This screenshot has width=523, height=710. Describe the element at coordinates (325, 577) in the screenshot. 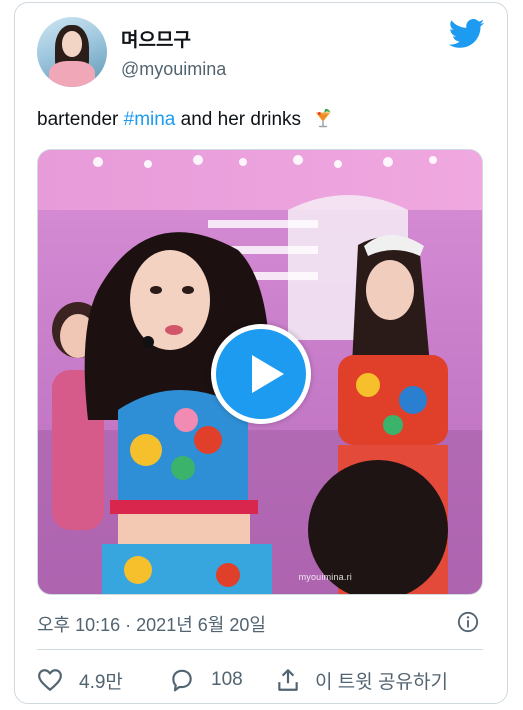

I see `video-watermark: myouimina.ri` at that location.